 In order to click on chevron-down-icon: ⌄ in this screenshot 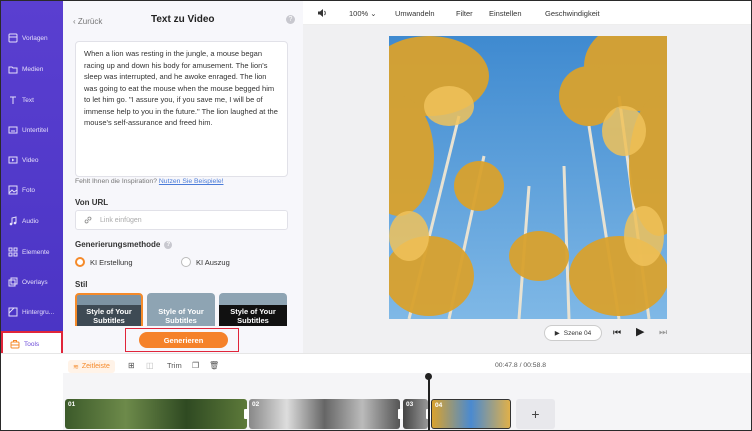, I will do `click(373, 13)`.